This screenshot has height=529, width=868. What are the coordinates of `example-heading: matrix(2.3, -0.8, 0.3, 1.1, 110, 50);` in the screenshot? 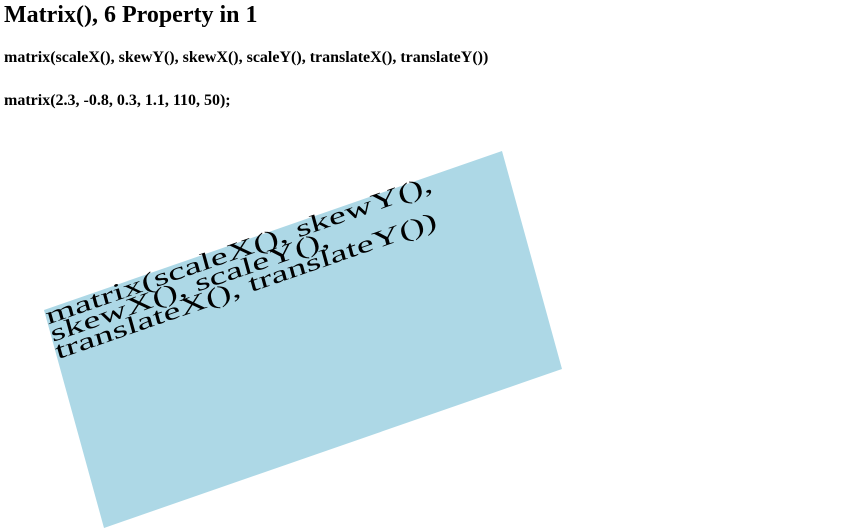 It's located at (117, 100).